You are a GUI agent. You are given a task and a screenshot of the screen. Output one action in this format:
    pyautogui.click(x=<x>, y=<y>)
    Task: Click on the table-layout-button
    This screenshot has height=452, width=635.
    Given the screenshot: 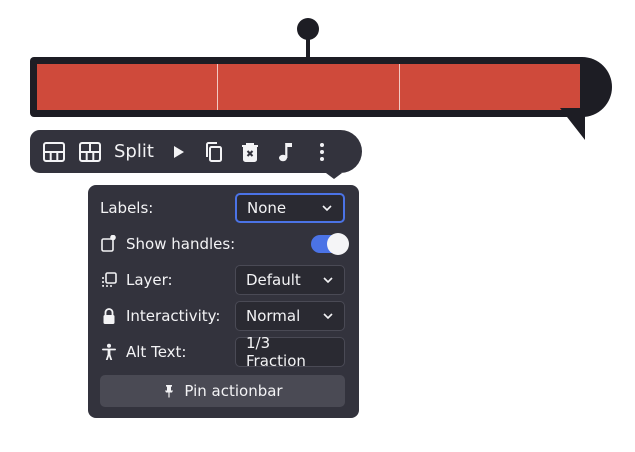 What is the action you would take?
    pyautogui.click(x=60, y=151)
    